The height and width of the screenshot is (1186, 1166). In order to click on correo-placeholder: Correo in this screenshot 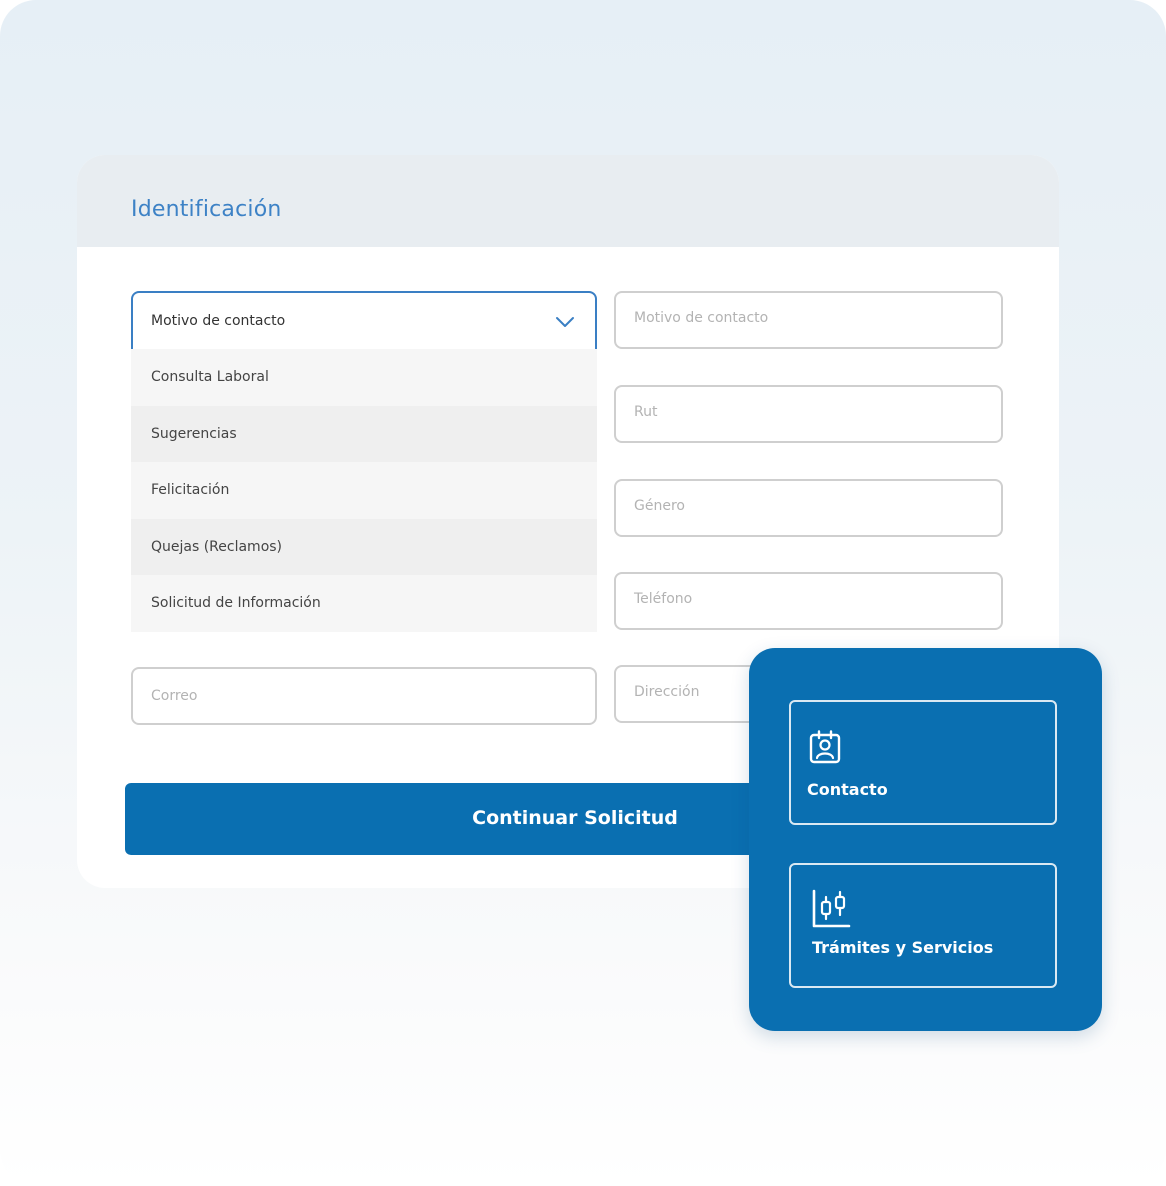, I will do `click(174, 696)`.